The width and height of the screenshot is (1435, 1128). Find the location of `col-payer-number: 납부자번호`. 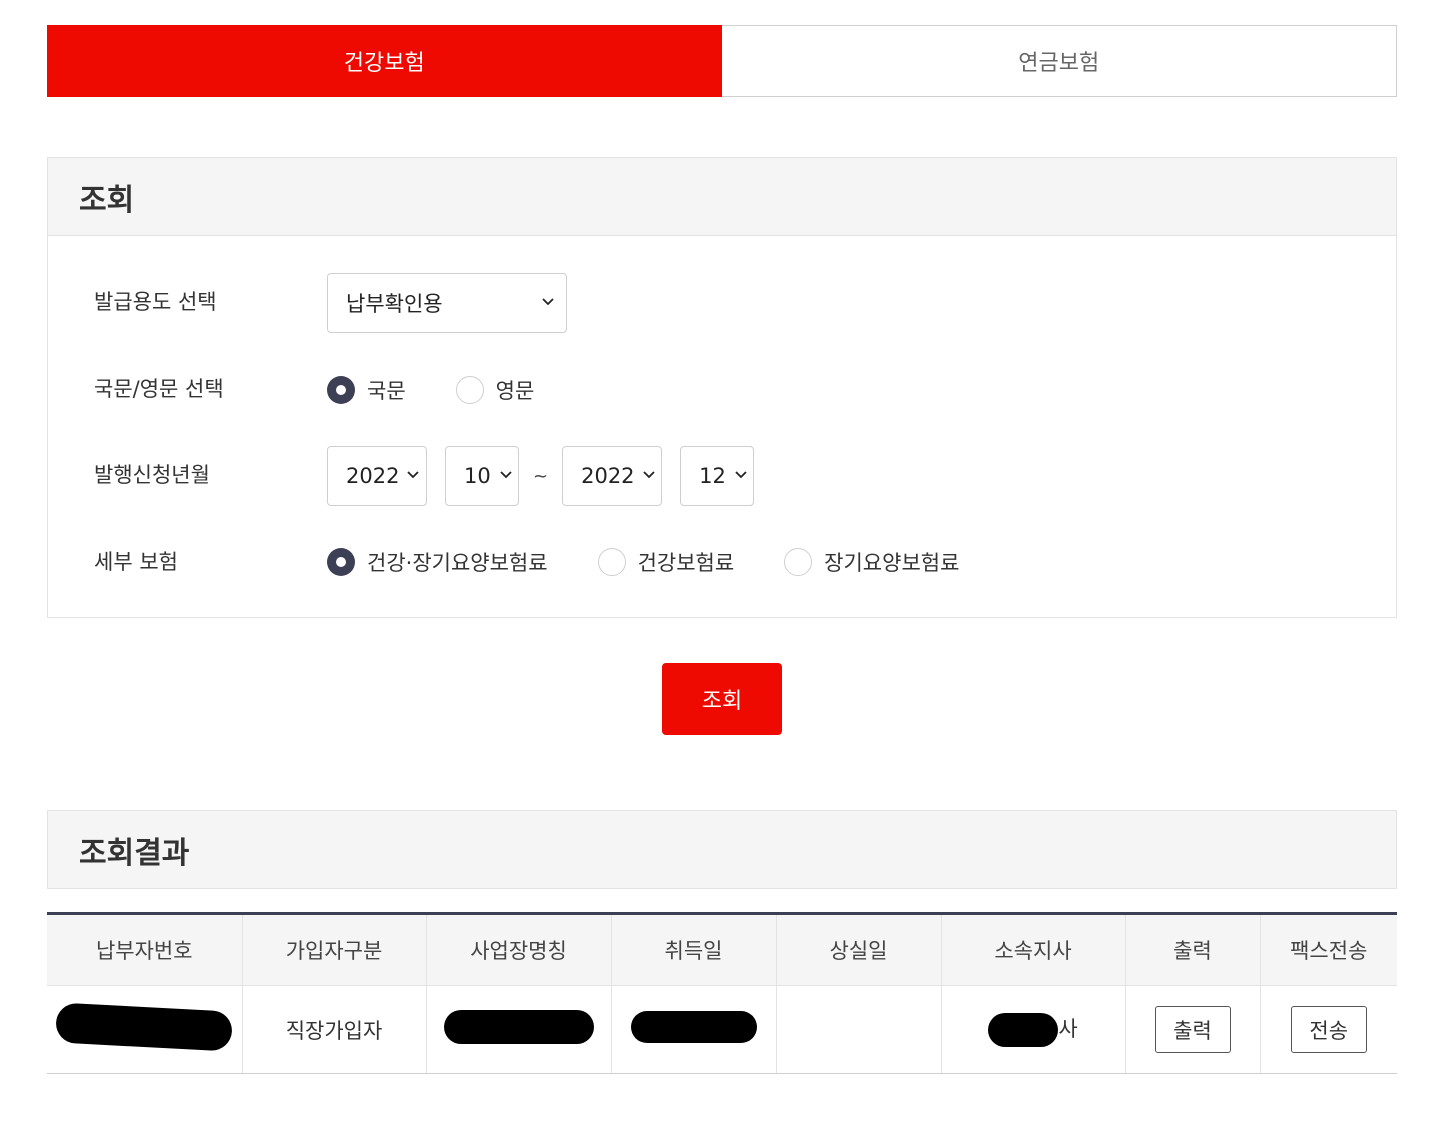

col-payer-number: 납부자번호 is located at coordinates (144, 949).